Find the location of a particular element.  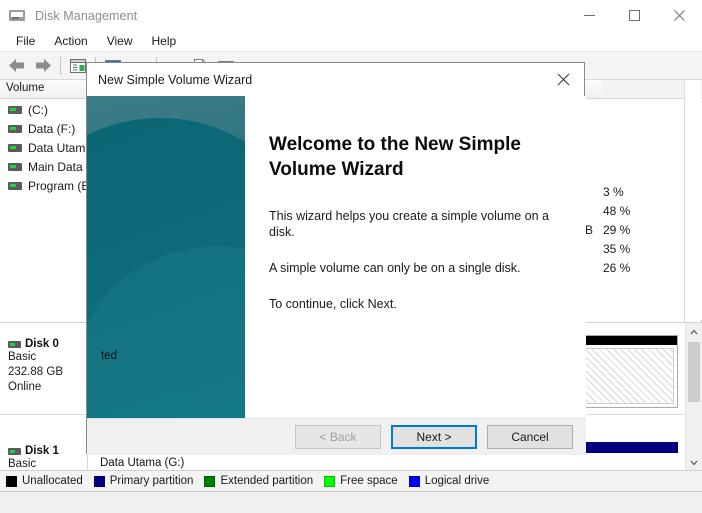

wizard-heading: Welcome to the New Simple Volume Wizard is located at coordinates (395, 157).